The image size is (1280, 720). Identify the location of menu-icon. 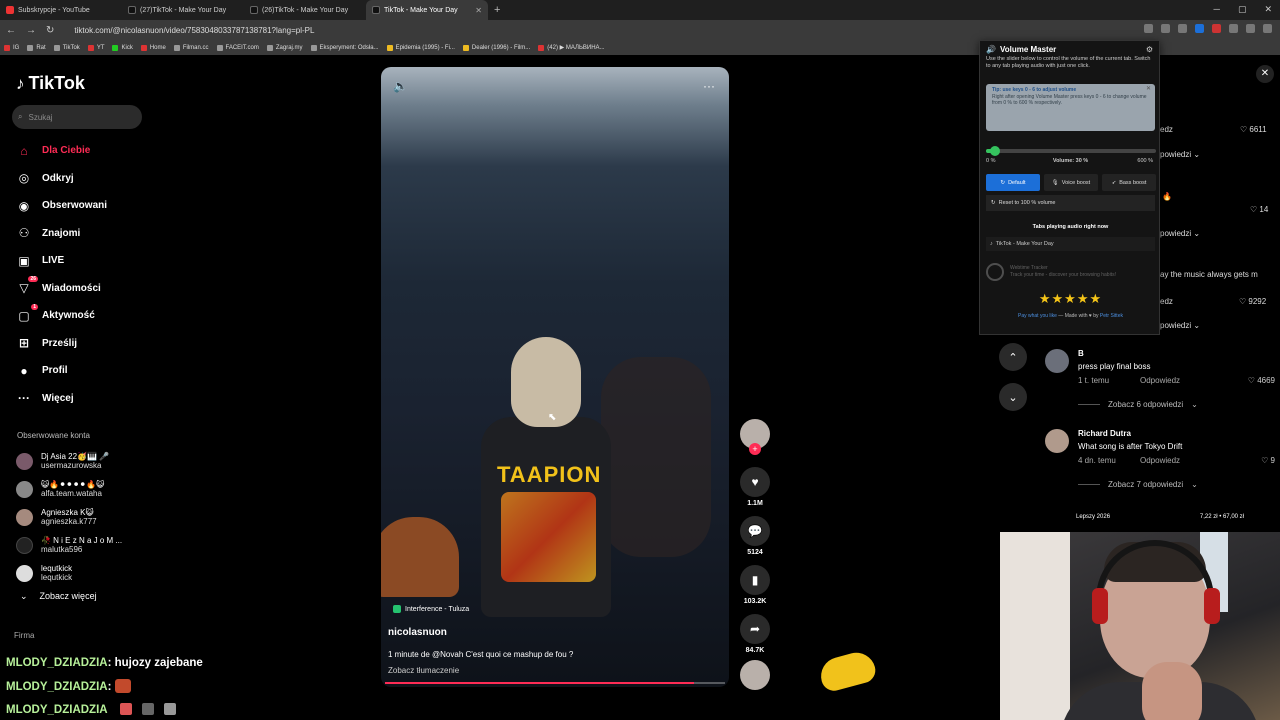
(1267, 28).